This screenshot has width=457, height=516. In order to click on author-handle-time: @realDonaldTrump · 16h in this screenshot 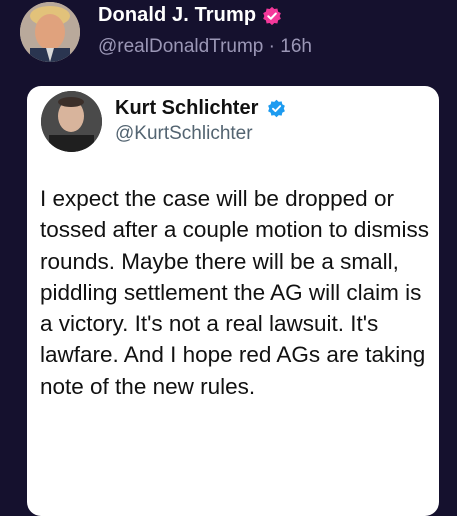, I will do `click(205, 46)`.